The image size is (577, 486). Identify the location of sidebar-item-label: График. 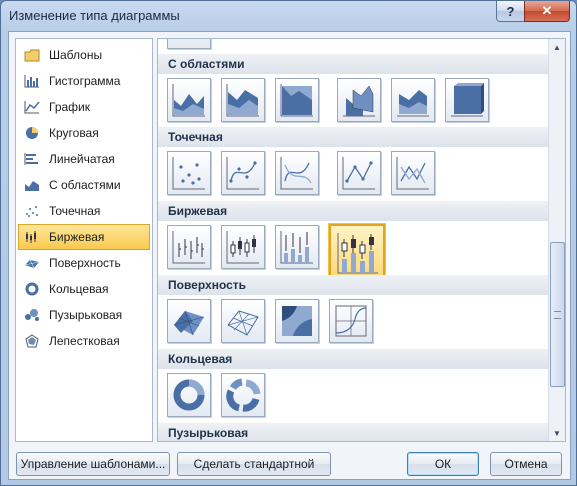
(69, 107).